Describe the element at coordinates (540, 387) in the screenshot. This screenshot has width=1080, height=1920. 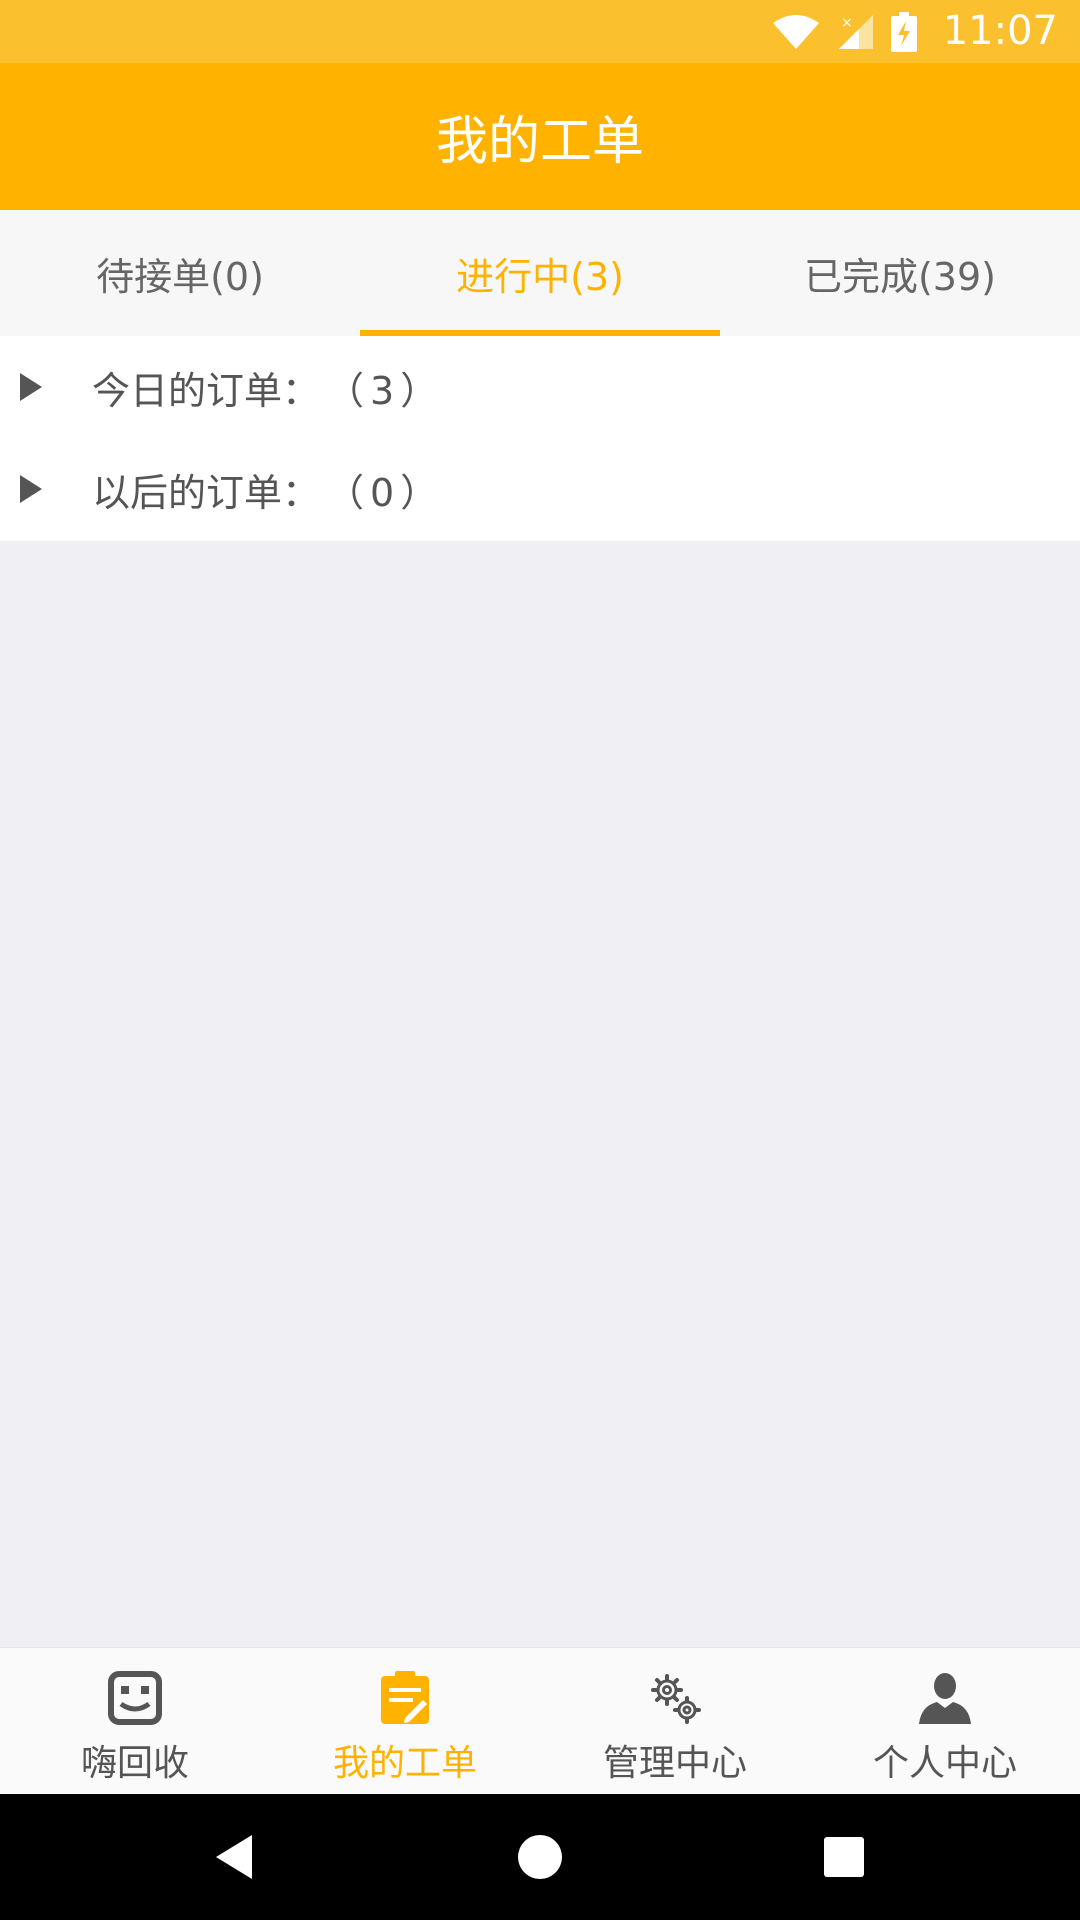
I see `group-today-orders: 今日的订单： （3）` at that location.